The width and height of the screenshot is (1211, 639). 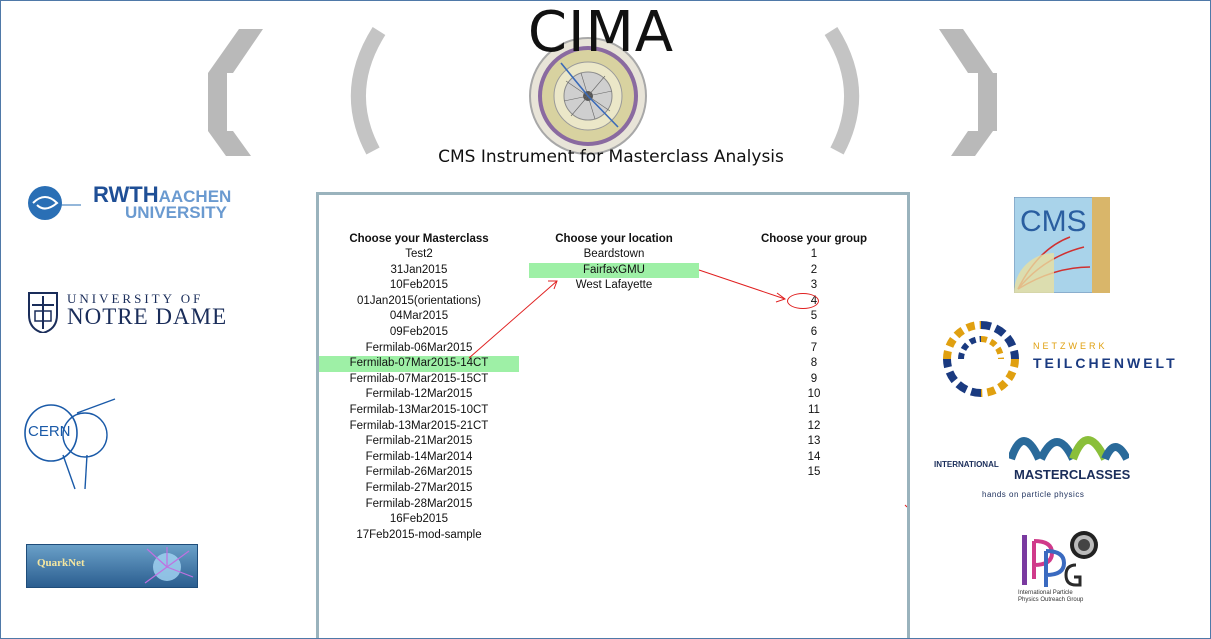 What do you see at coordinates (966, 464) in the screenshot?
I see `international-text: INTERNATIONAL` at bounding box center [966, 464].